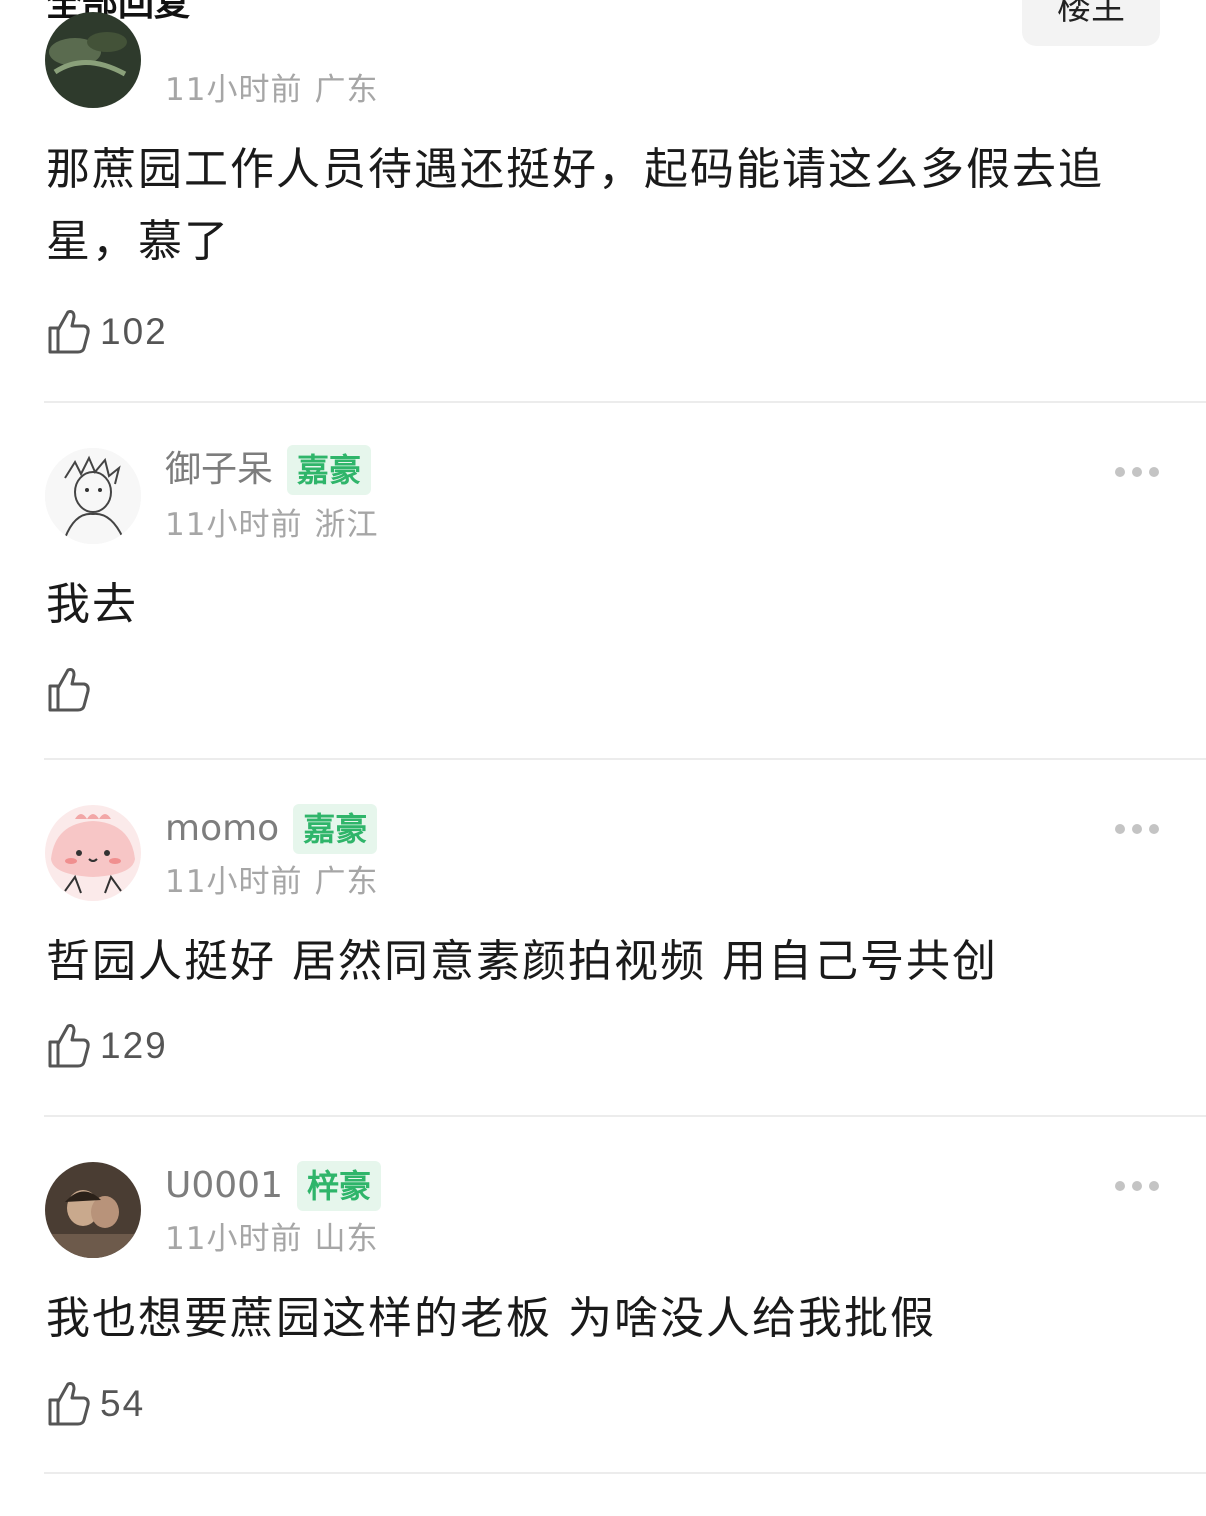 The width and height of the screenshot is (1206, 1516). I want to click on comment-region: 山东, so click(346, 1239).